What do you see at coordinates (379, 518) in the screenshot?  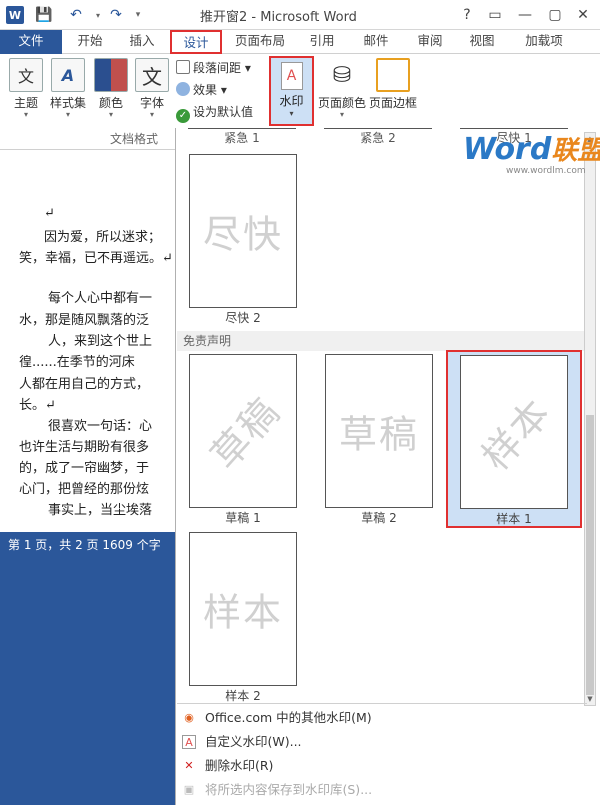 I see `watermark-name: 草稿 2` at bounding box center [379, 518].